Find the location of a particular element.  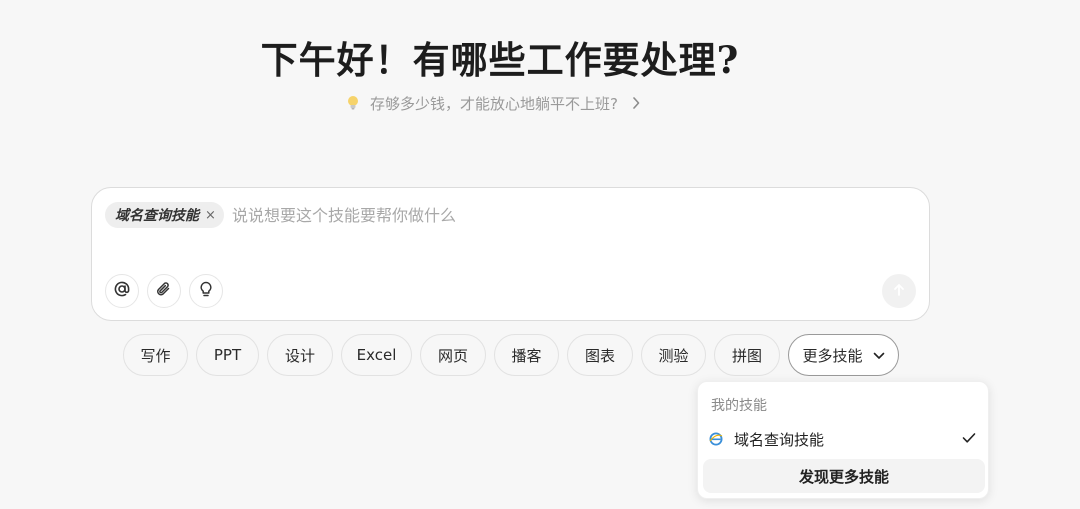

suggestion-prompt: 存够多少钱，才能放心地躺平不上班? is located at coordinates (495, 103).